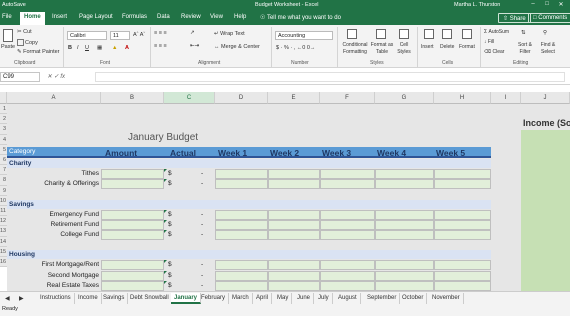  Describe the element at coordinates (54, 98) in the screenshot. I see `col-header-a: A` at that location.